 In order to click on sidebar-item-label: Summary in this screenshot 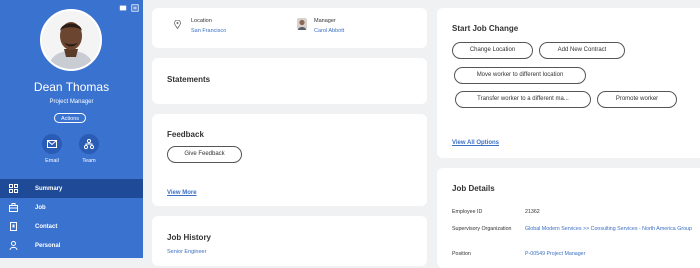, I will do `click(49, 188)`.